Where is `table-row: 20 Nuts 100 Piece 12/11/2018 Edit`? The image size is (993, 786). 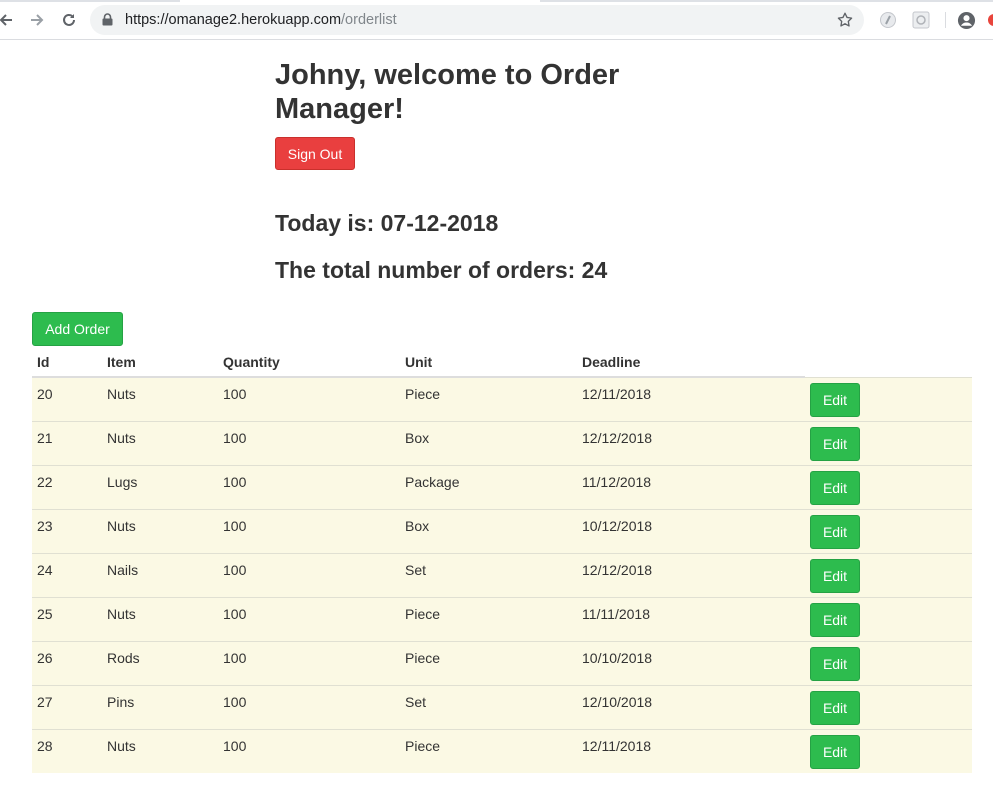
table-row: 20 Nuts 100 Piece 12/11/2018 Edit is located at coordinates (502, 398).